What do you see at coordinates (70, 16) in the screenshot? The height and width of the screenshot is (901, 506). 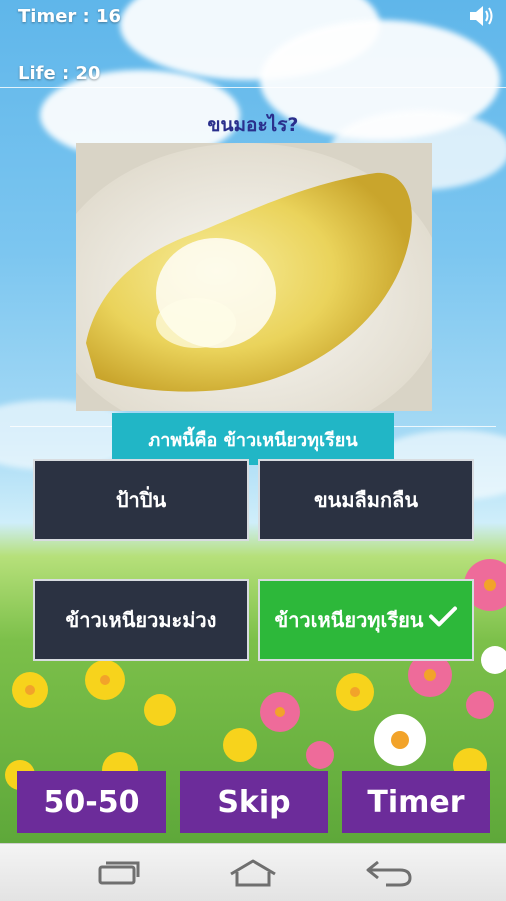 I see `timer-label: Timer : 16` at bounding box center [70, 16].